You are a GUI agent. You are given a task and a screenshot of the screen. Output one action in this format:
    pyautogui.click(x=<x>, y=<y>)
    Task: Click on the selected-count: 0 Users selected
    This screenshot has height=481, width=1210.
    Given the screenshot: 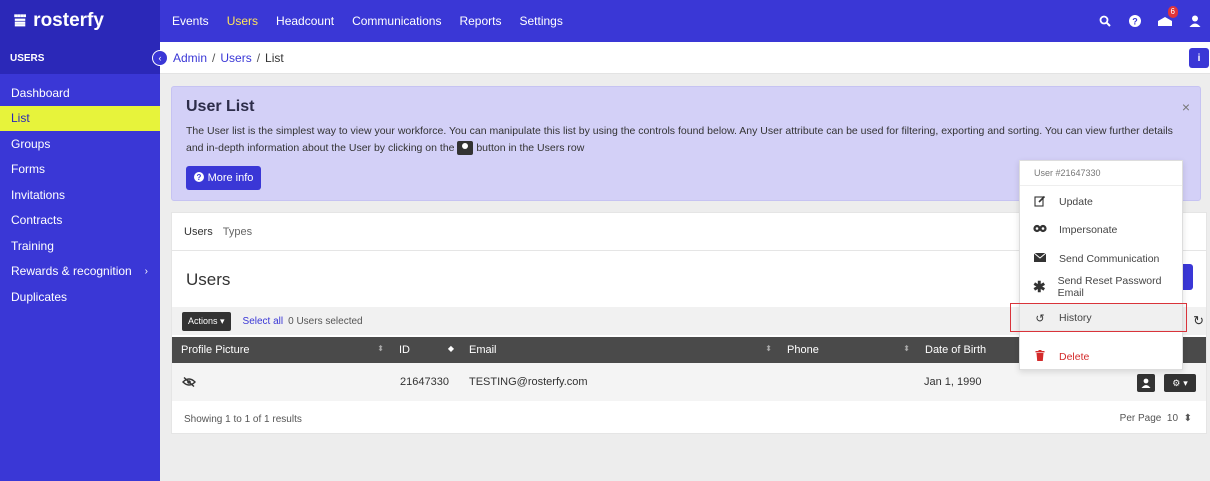 What is the action you would take?
    pyautogui.click(x=325, y=321)
    